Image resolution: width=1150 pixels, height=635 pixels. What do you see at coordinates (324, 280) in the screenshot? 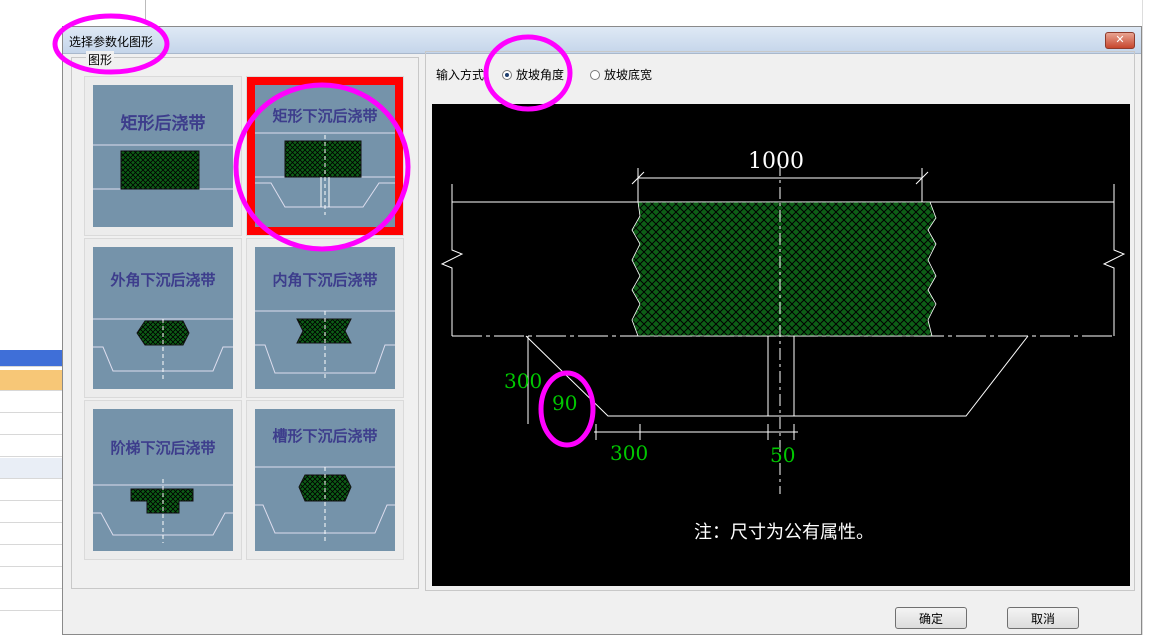
I see `shape-label: 内角下沉后浇带` at bounding box center [324, 280].